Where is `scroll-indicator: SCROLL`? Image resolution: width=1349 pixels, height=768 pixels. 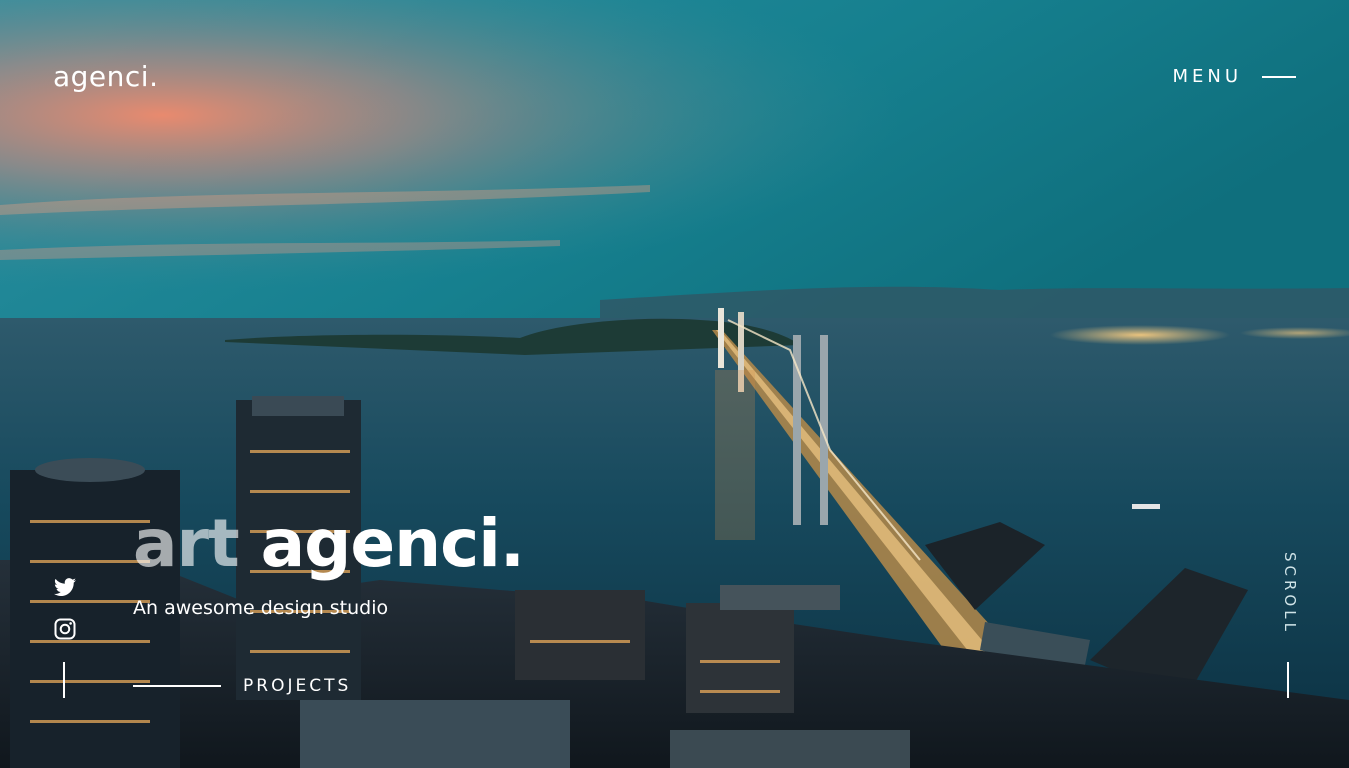 scroll-indicator: SCROLL is located at coordinates (1289, 599).